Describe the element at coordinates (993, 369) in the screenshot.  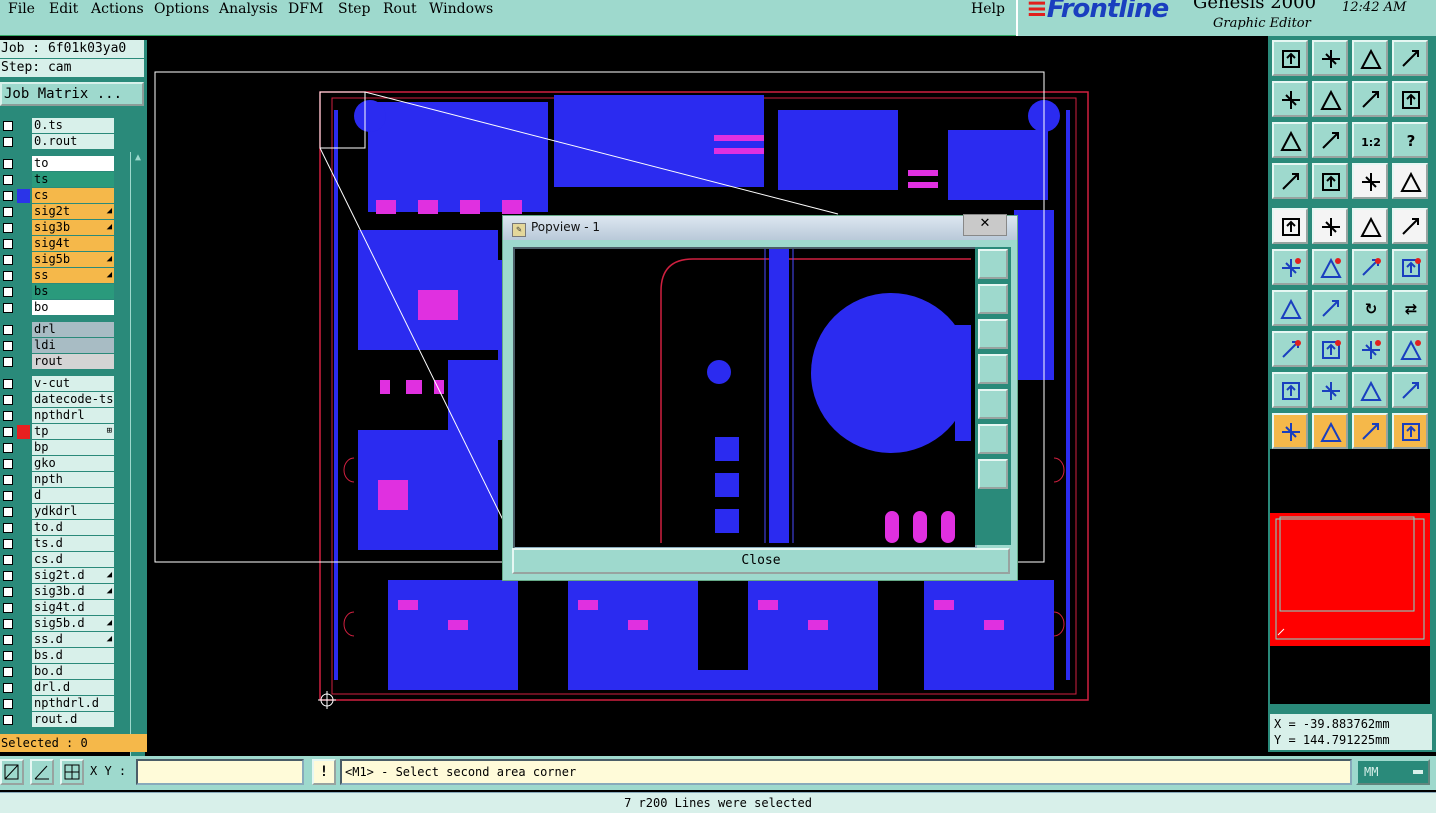
I see `popview-pan-left-button` at that location.